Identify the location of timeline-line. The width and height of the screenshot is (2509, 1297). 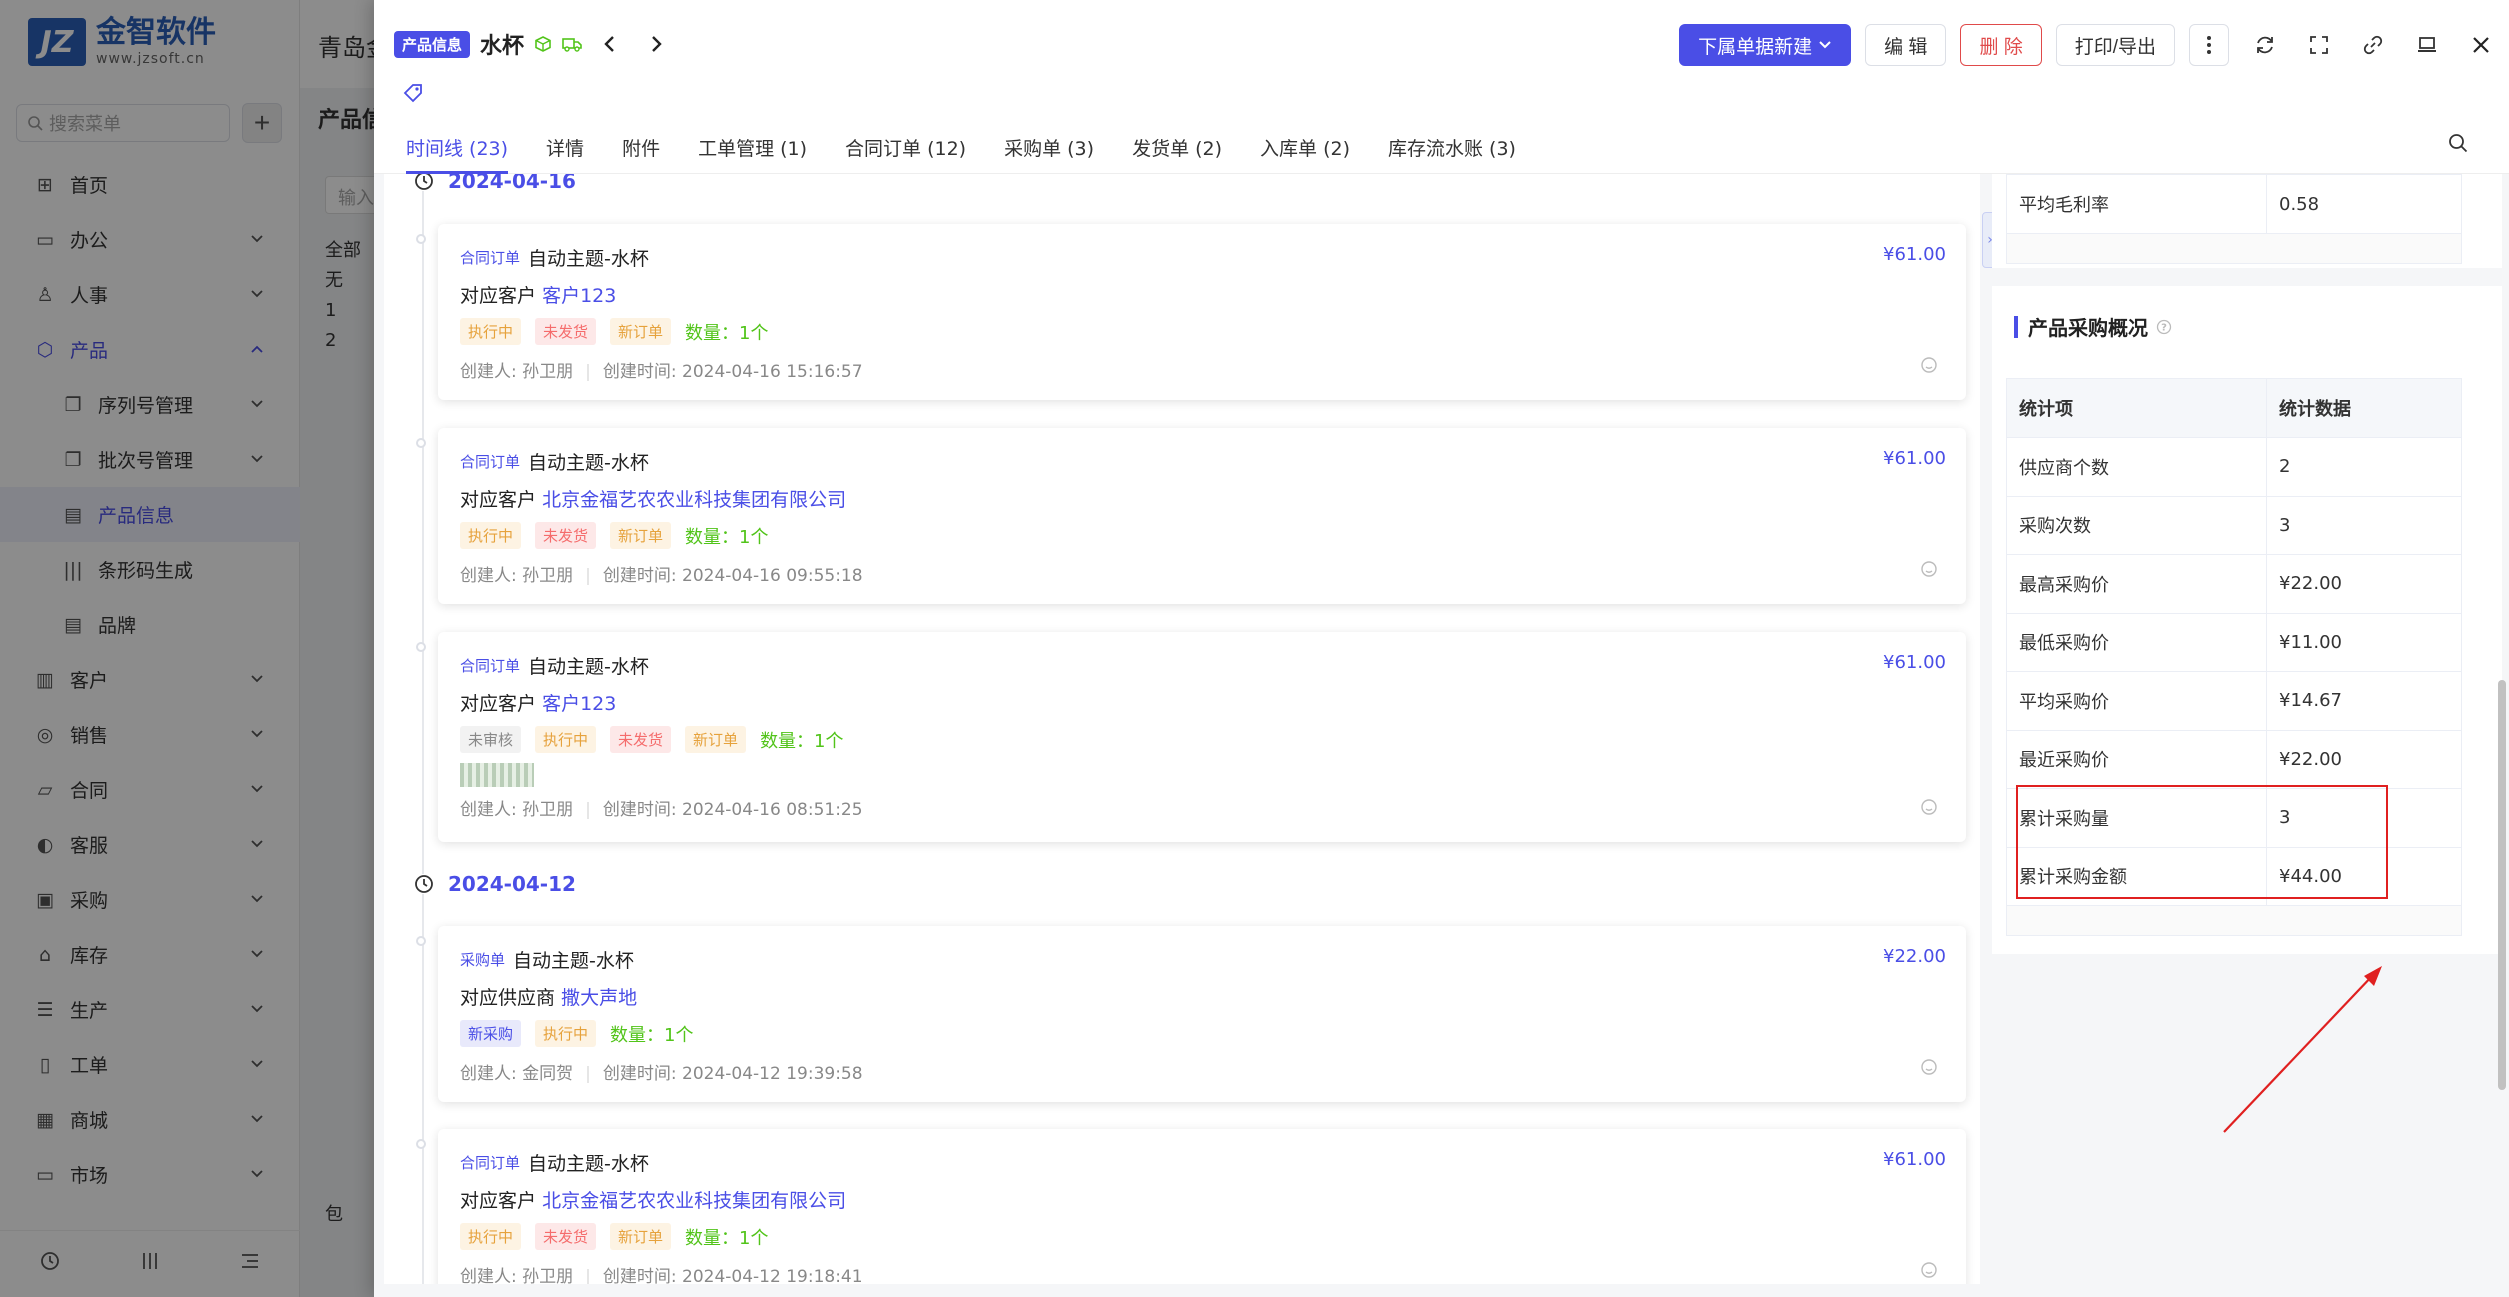
(423, 729).